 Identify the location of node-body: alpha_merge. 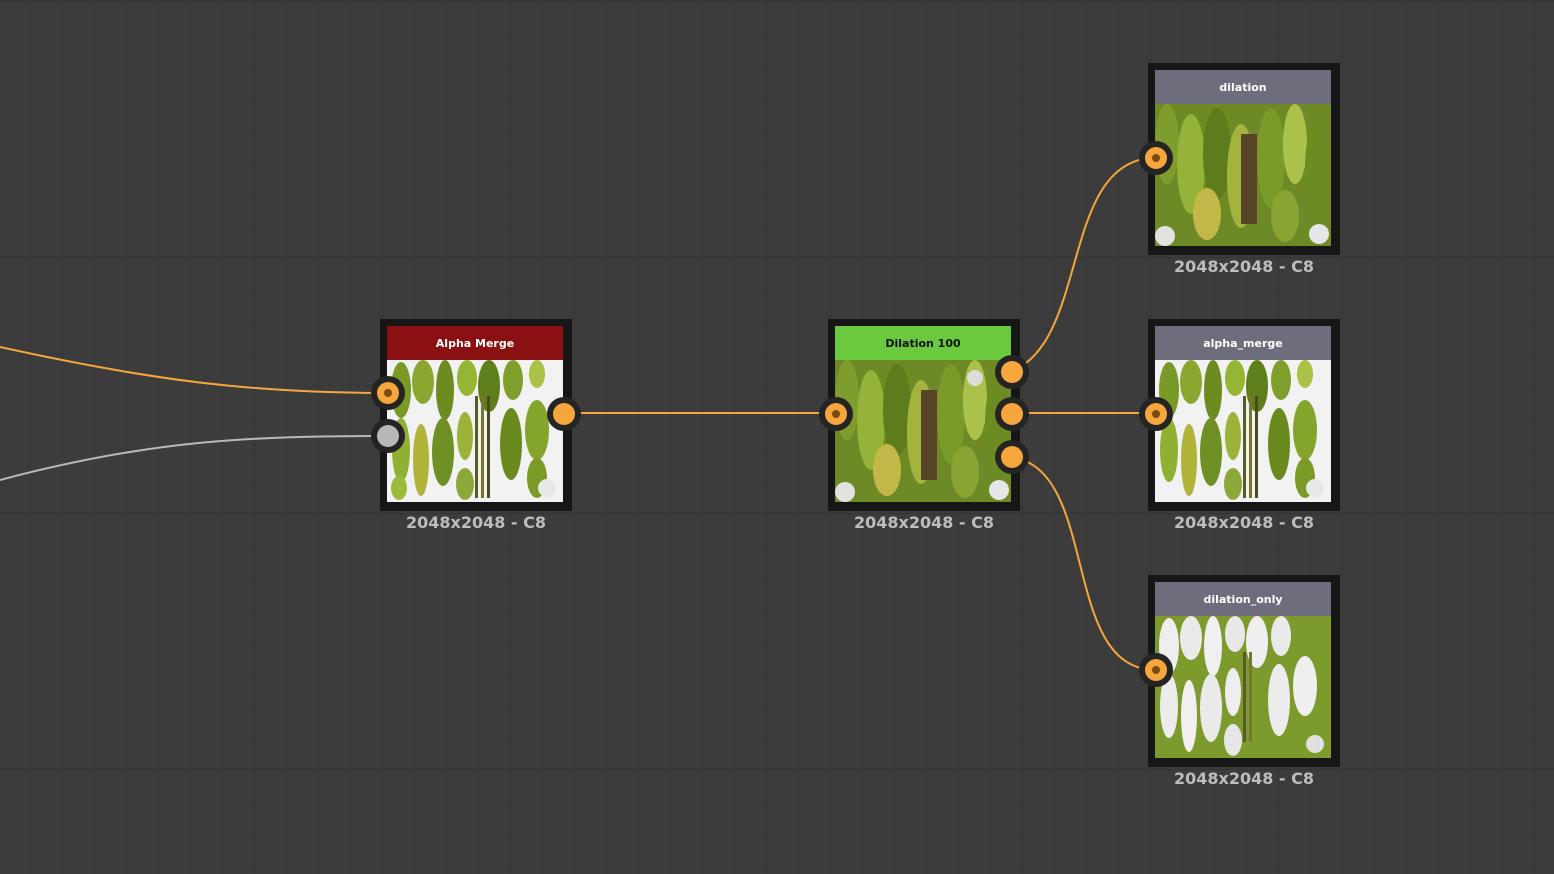
(1243, 414).